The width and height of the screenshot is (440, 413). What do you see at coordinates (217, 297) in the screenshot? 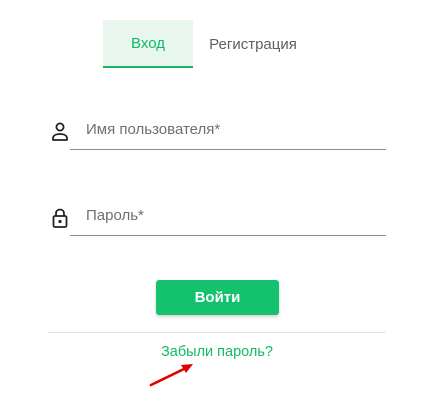
I see `login-button: Войти` at bounding box center [217, 297].